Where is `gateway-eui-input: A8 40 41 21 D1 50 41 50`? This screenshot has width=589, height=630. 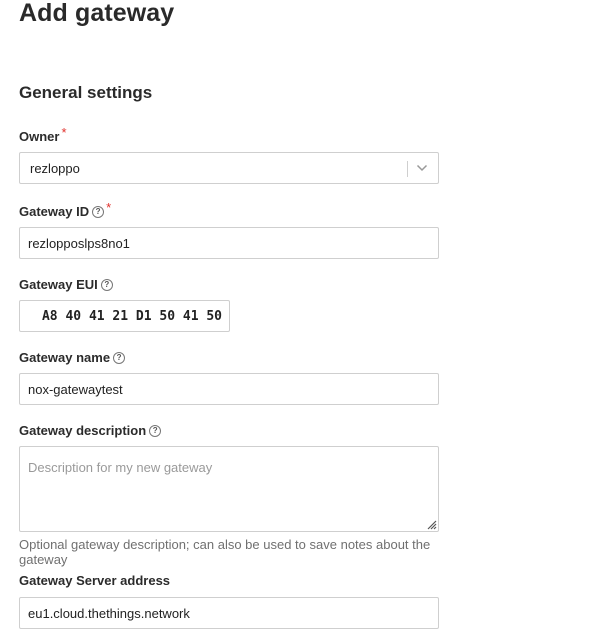 gateway-eui-input: A8 40 41 21 D1 50 41 50 is located at coordinates (124, 316).